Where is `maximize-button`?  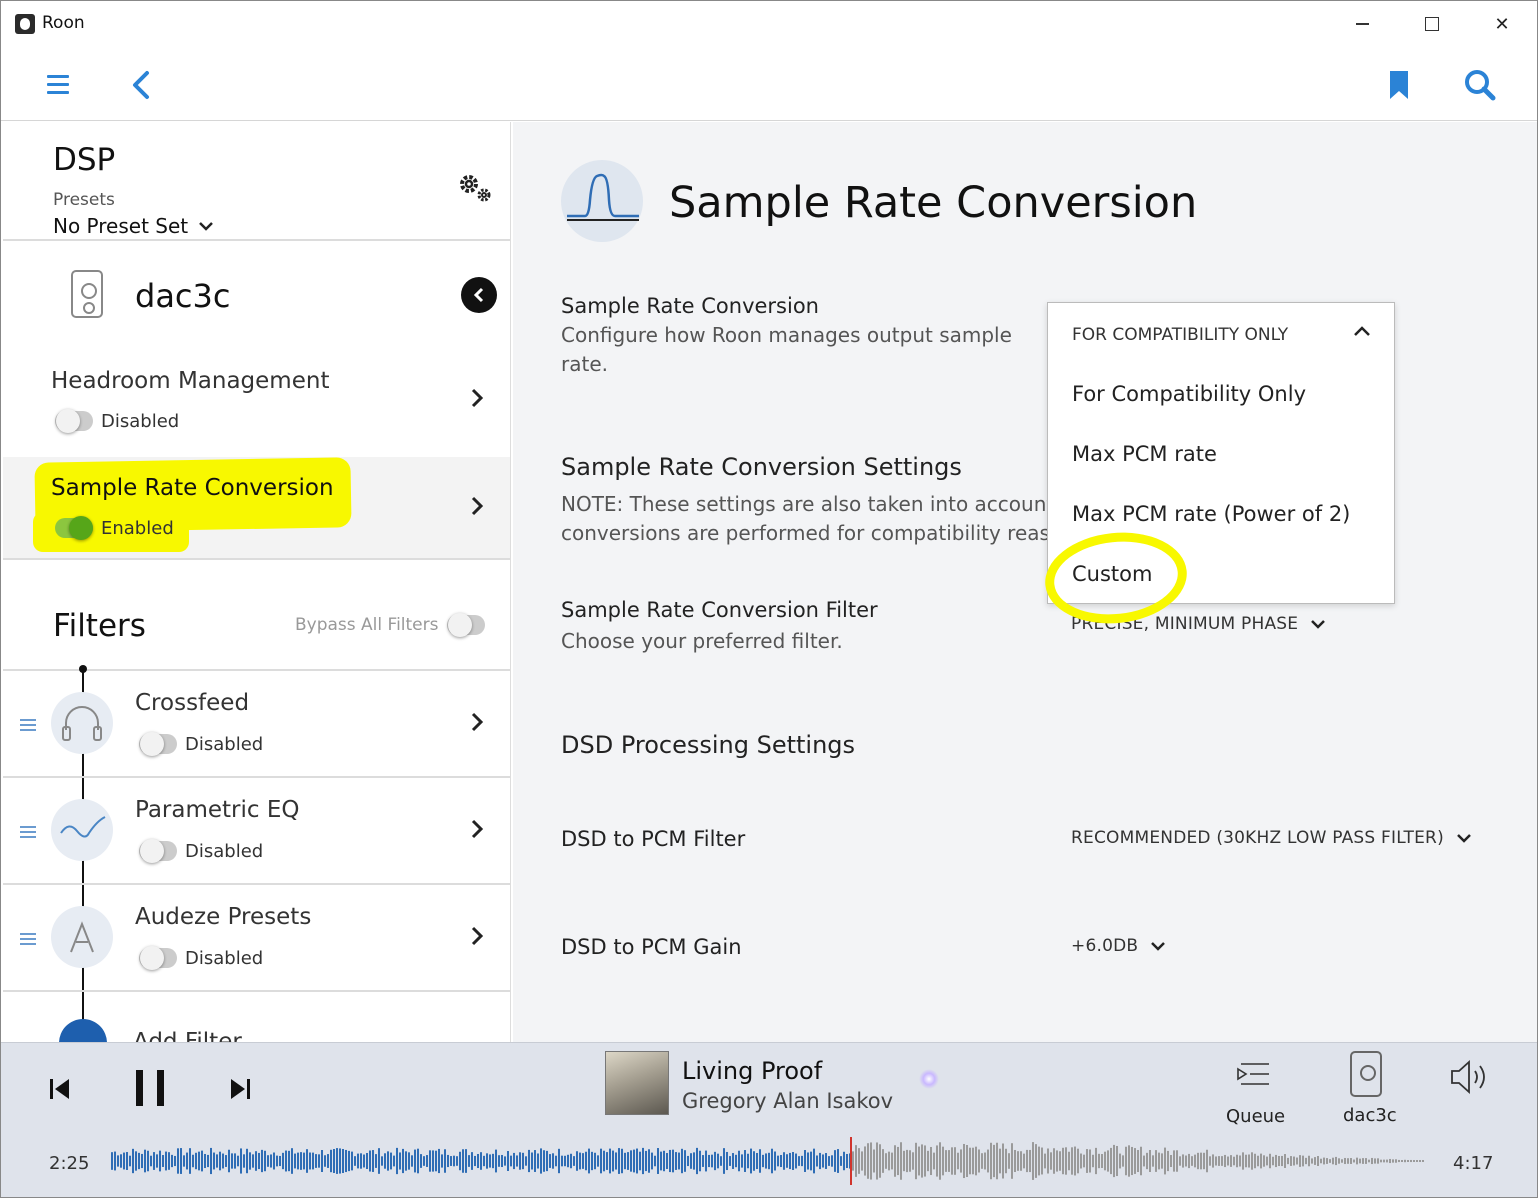
maximize-button is located at coordinates (1432, 24).